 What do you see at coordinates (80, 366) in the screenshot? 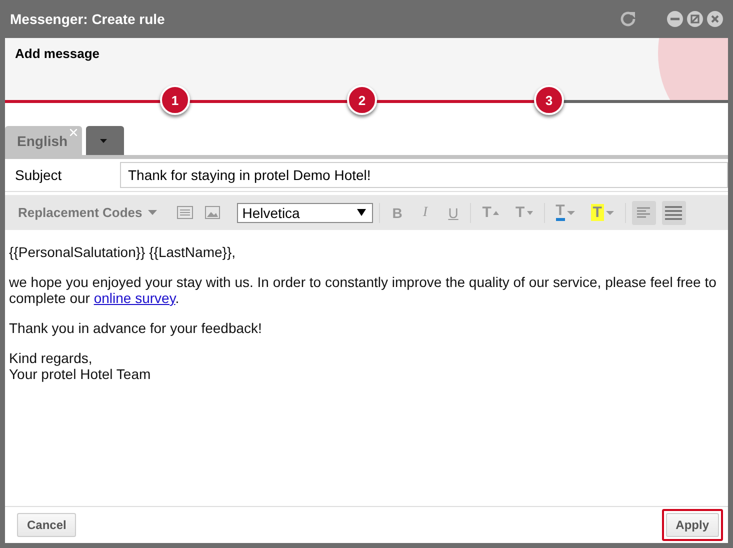
I see `message-paragraph: Kind regards, Your protel Hotel Team` at bounding box center [80, 366].